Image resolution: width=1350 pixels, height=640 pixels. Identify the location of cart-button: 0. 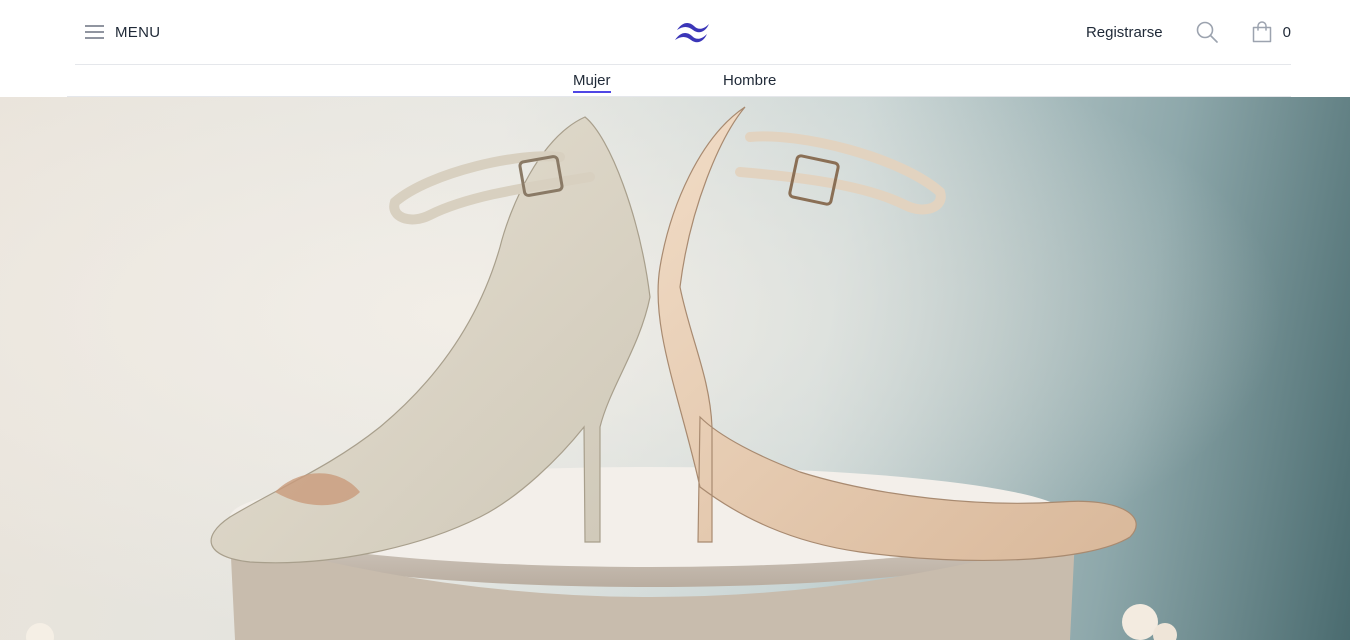
(1271, 32).